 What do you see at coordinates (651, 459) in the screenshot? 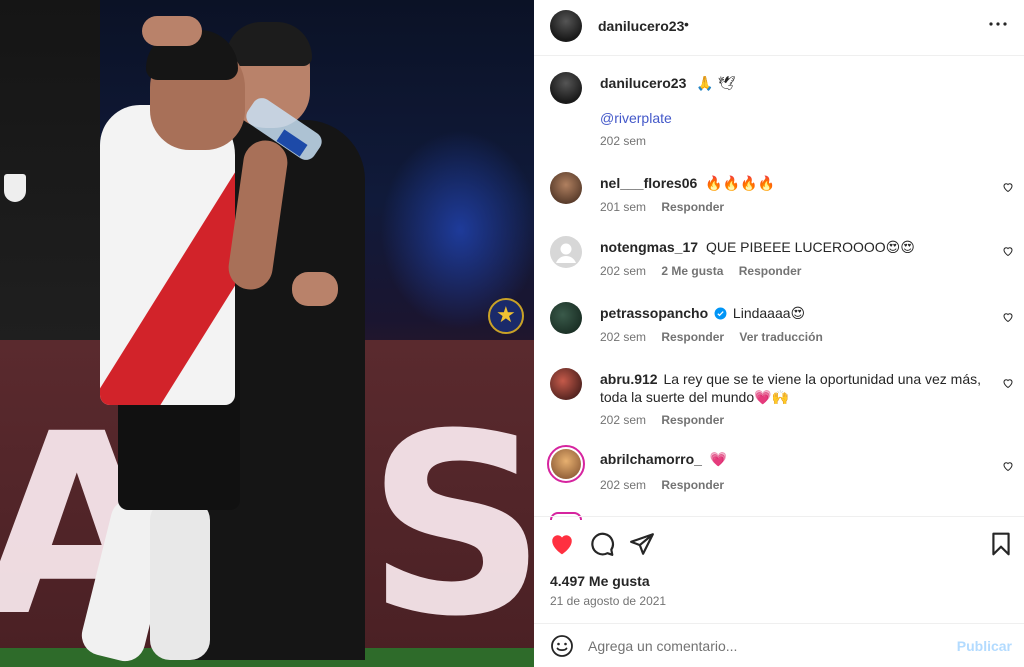
I see `comment-username: abrilchamorro_` at bounding box center [651, 459].